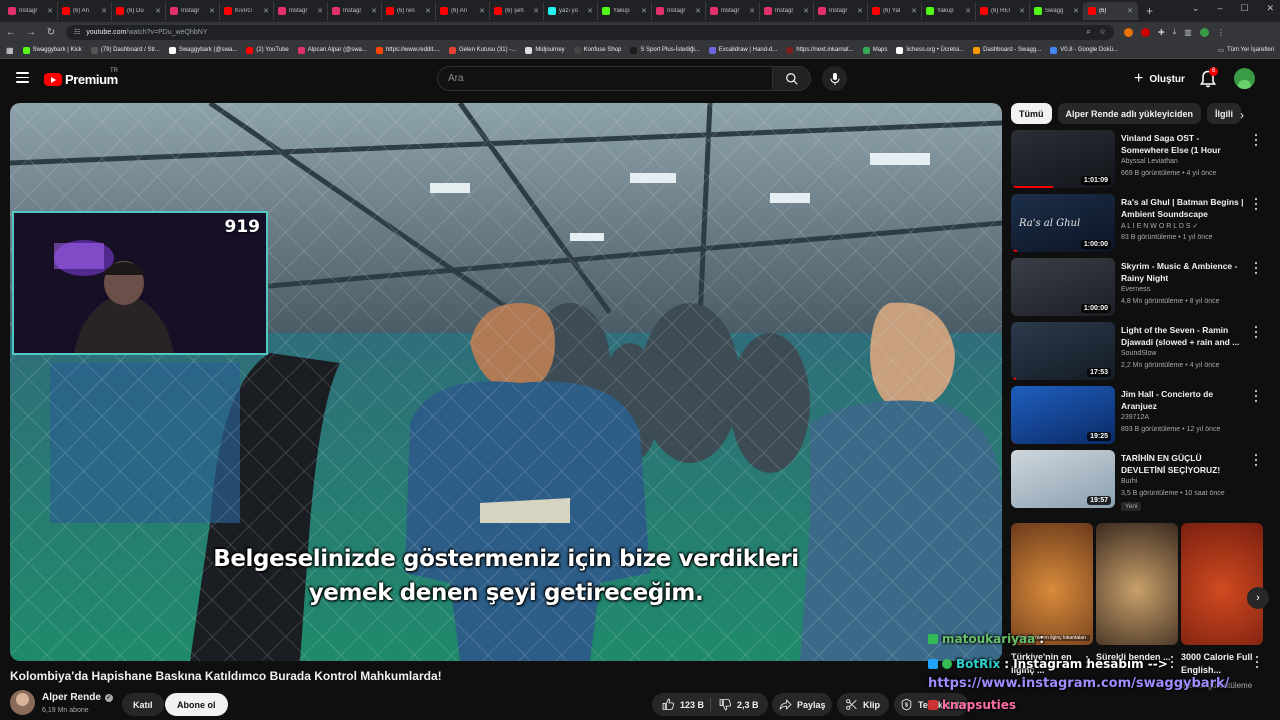 Image resolution: width=1280 pixels, height=720 pixels. I want to click on video-thumbnail: 1:00:00, so click(1063, 287).